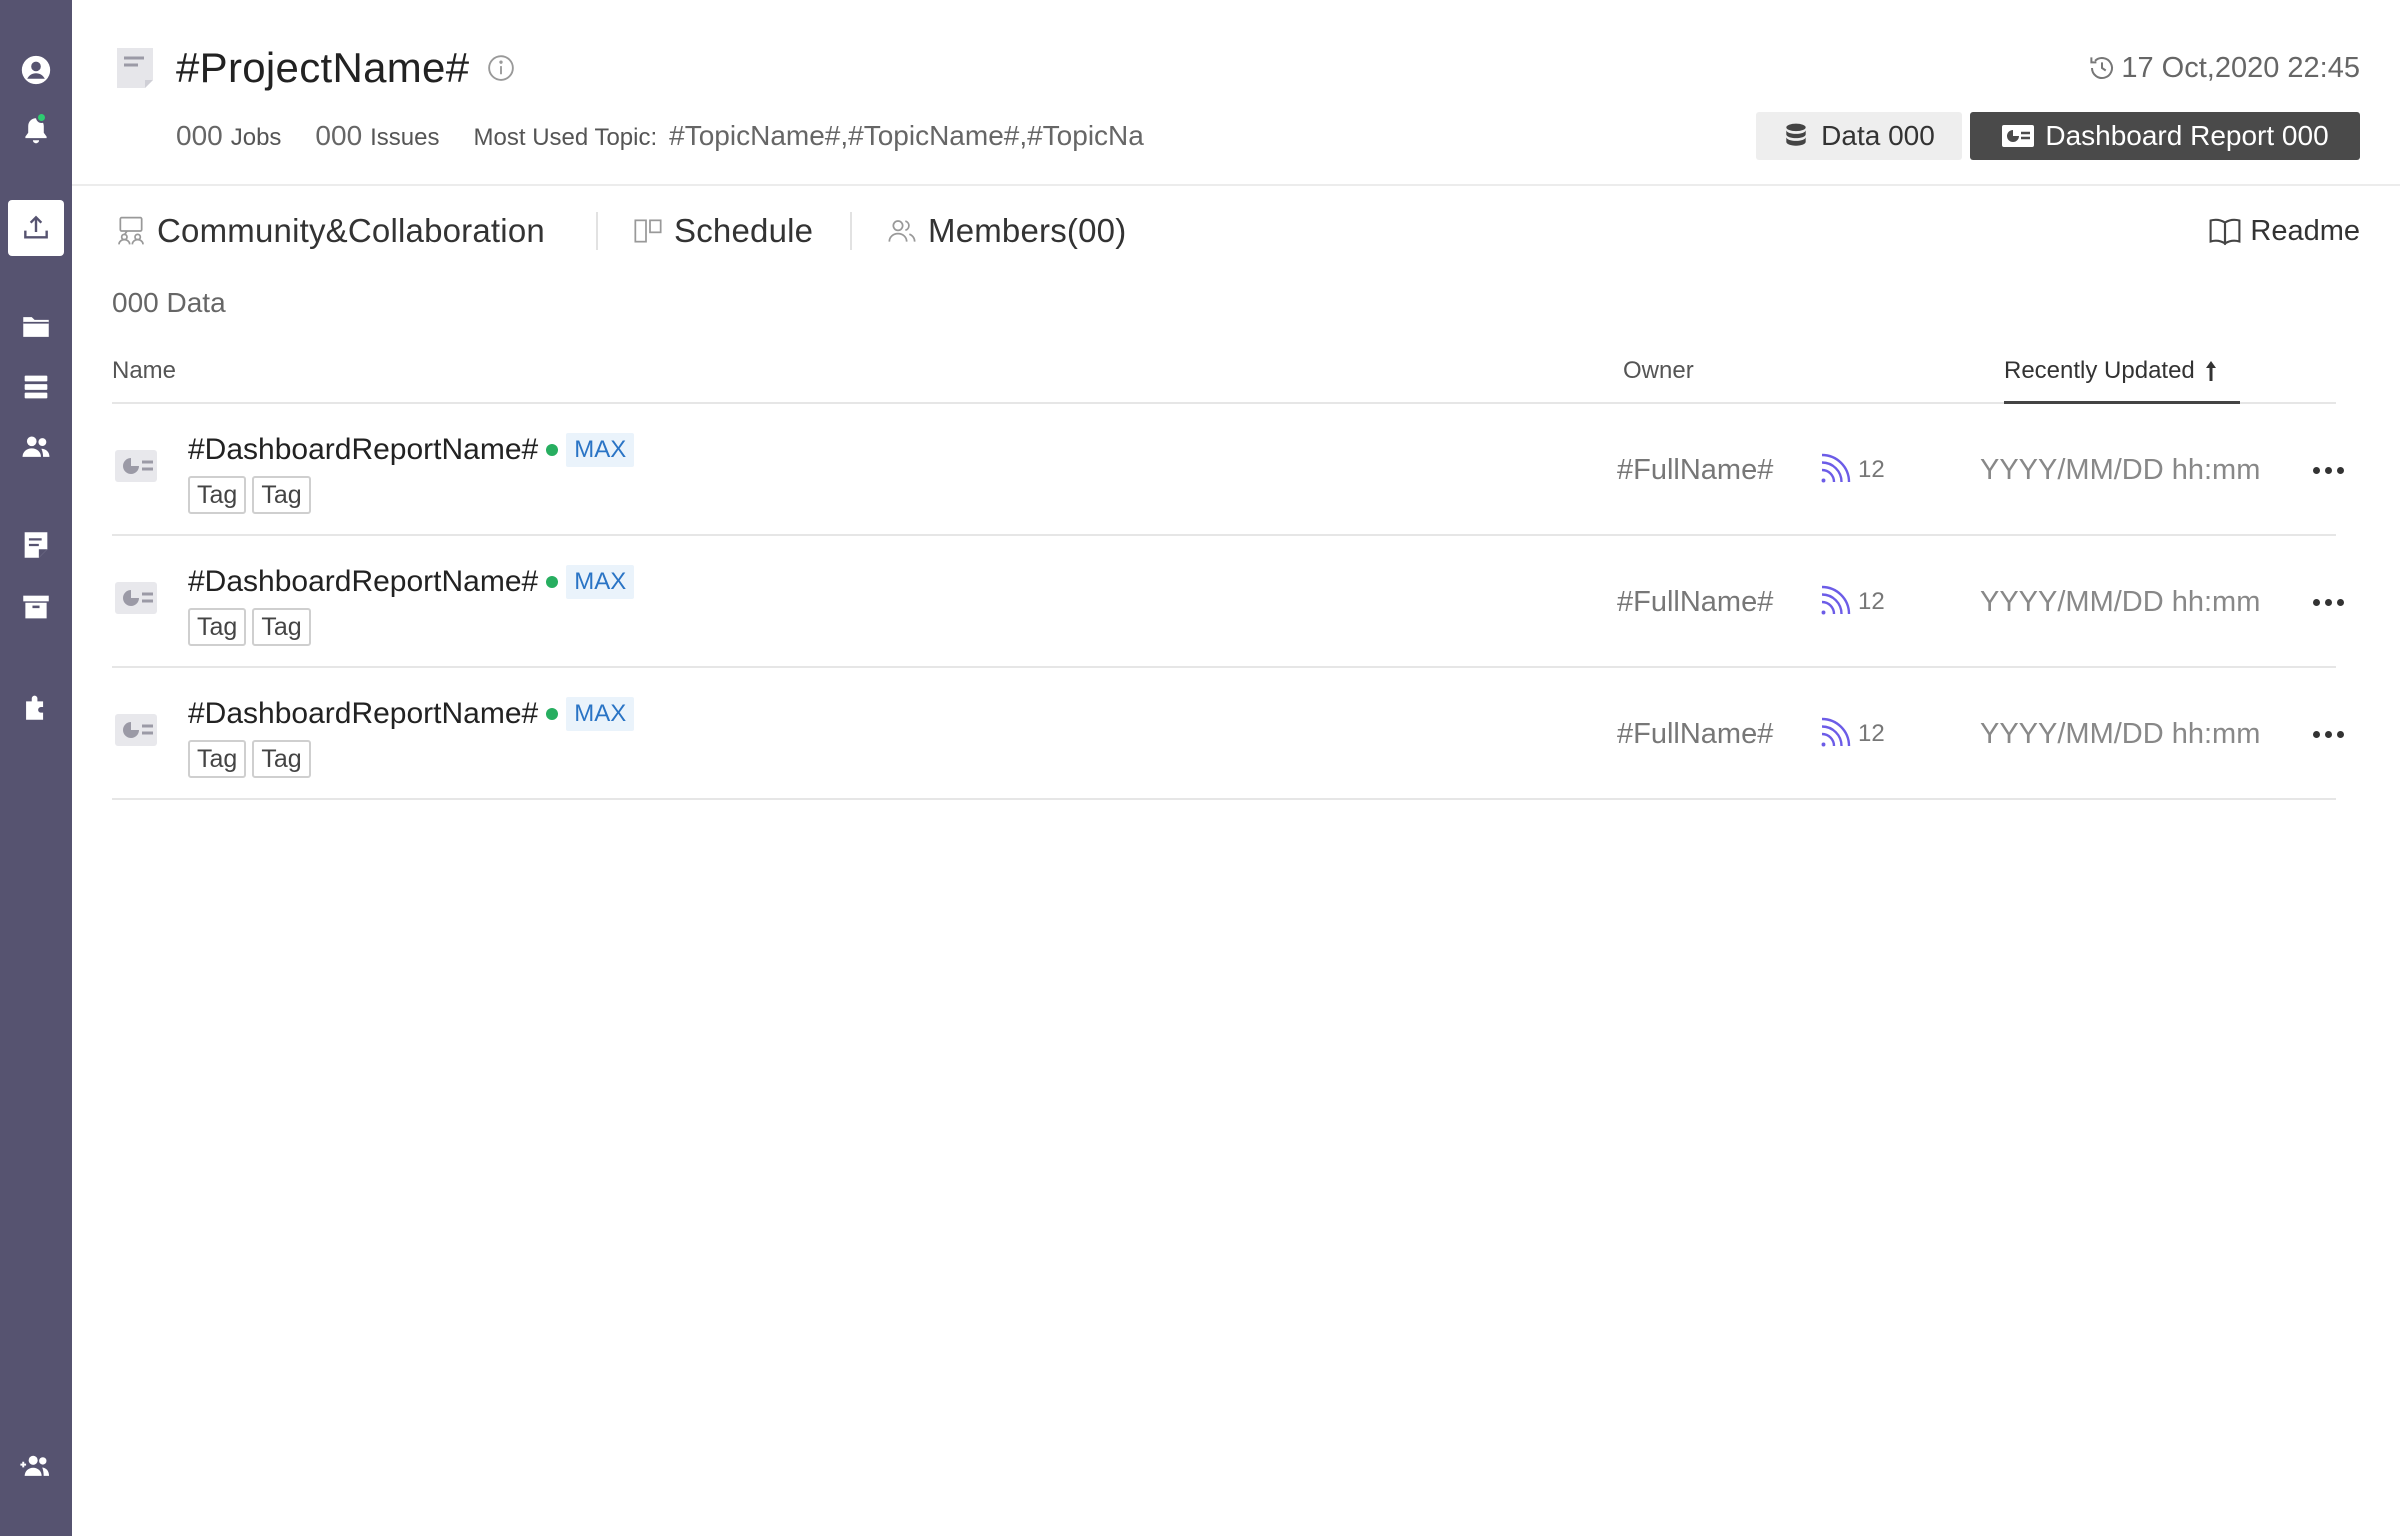  I want to click on user-circle-icon, so click(36, 70).